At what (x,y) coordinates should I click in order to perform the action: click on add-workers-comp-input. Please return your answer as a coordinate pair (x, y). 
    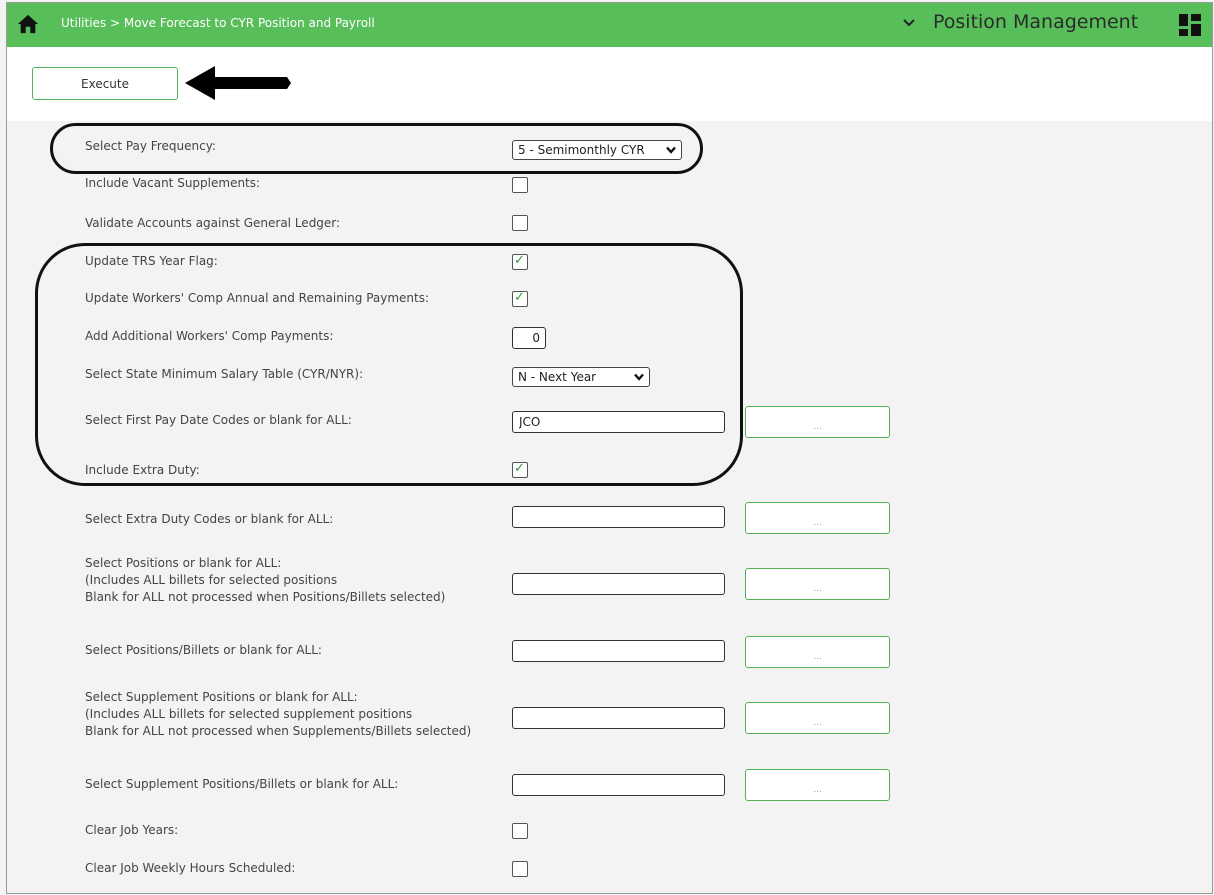
    Looking at the image, I should click on (529, 338).